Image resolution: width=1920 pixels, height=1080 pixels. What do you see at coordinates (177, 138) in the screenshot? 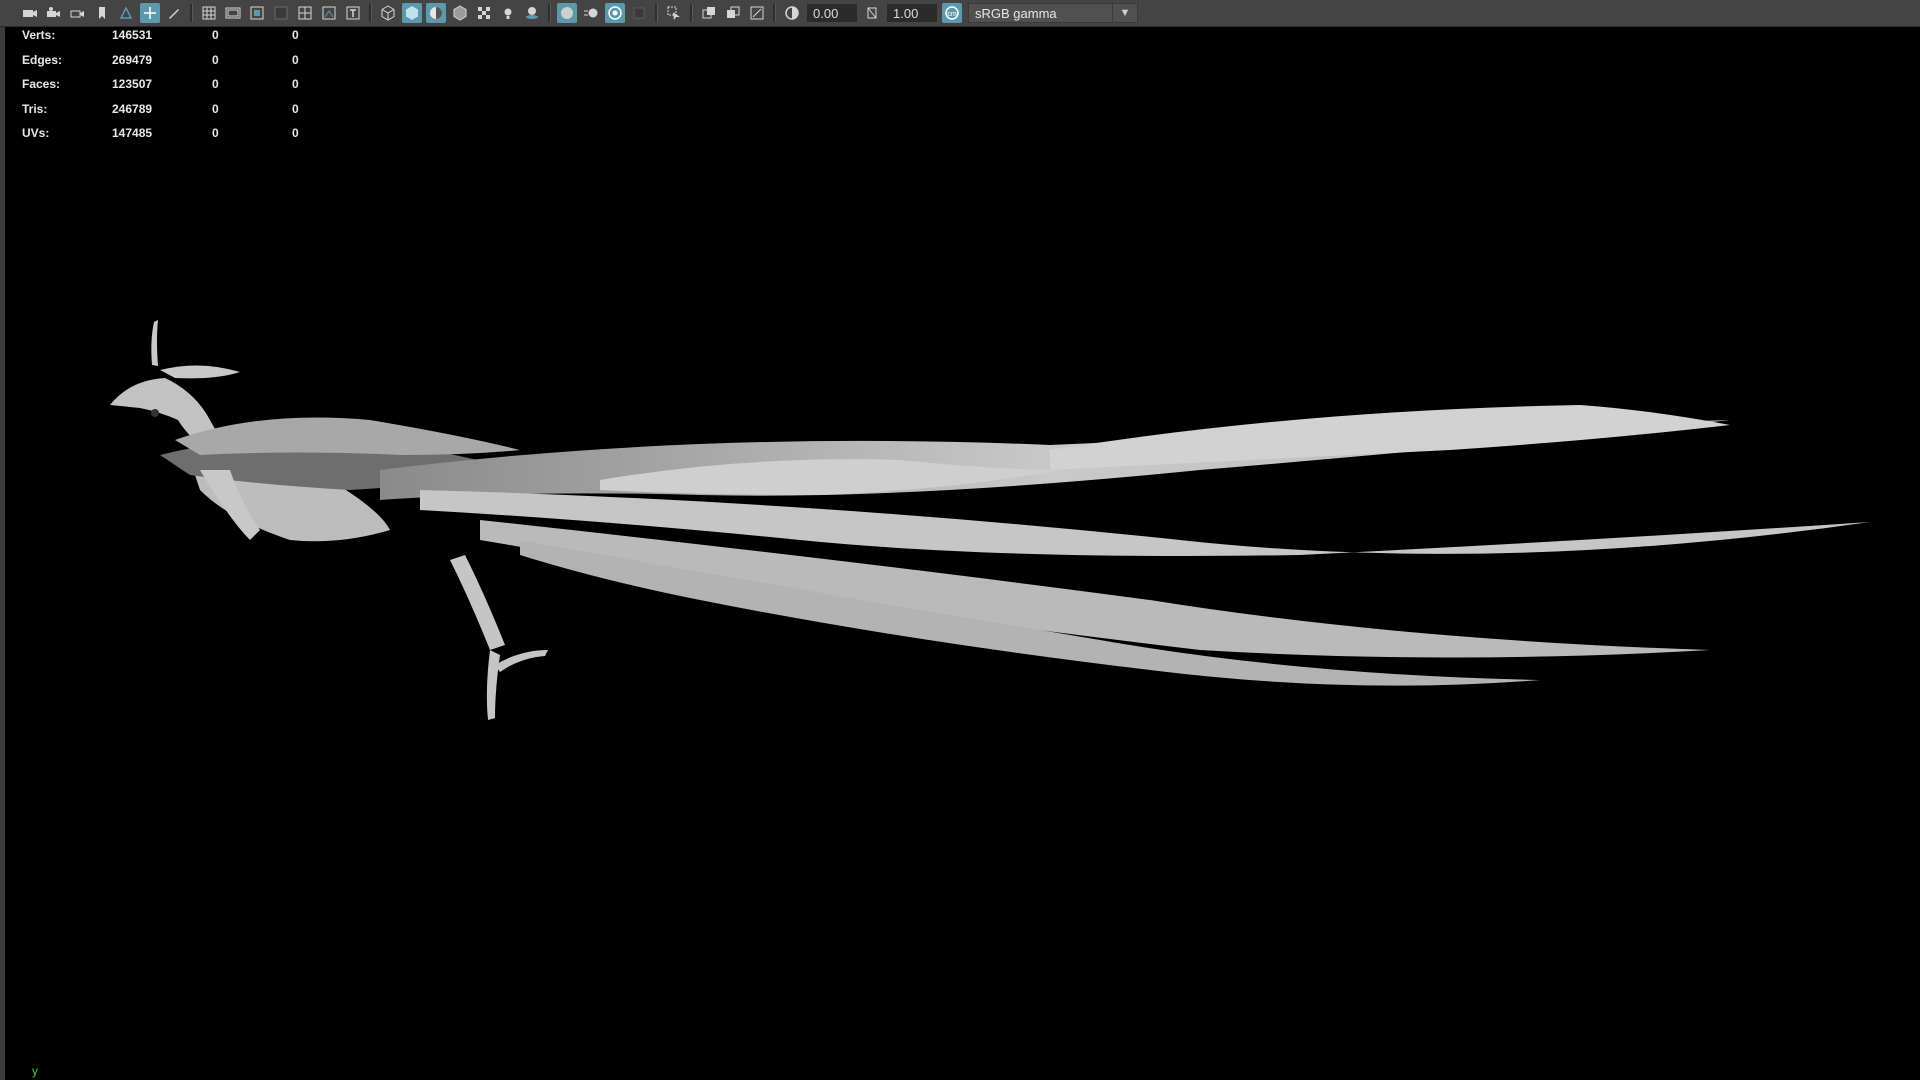
I see `hud-row: UVs: 147485 0 0` at bounding box center [177, 138].